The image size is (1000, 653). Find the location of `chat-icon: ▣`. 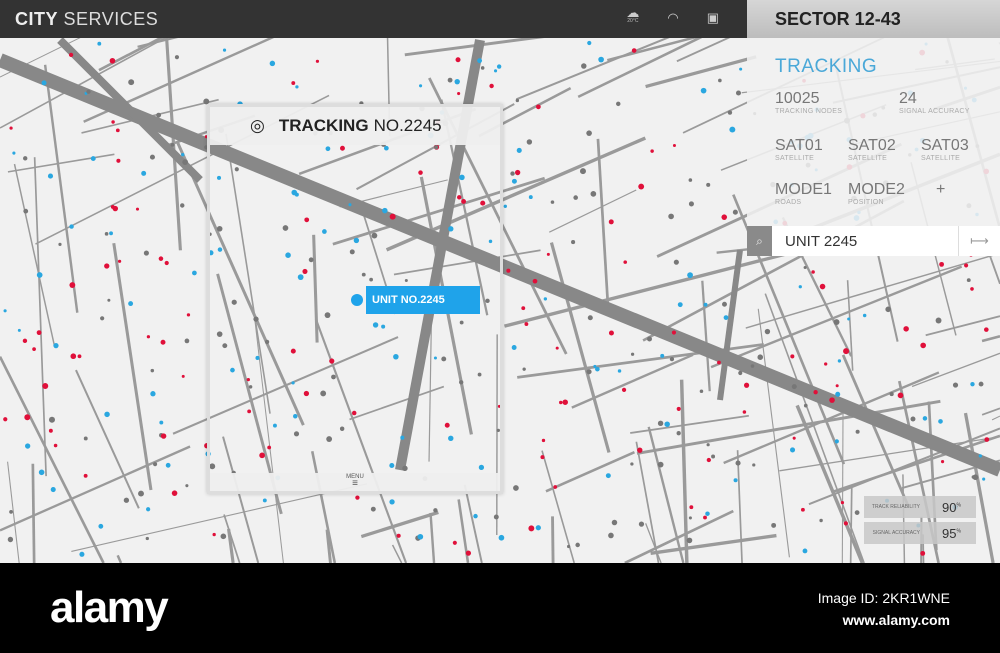

chat-icon: ▣ is located at coordinates (713, 18).